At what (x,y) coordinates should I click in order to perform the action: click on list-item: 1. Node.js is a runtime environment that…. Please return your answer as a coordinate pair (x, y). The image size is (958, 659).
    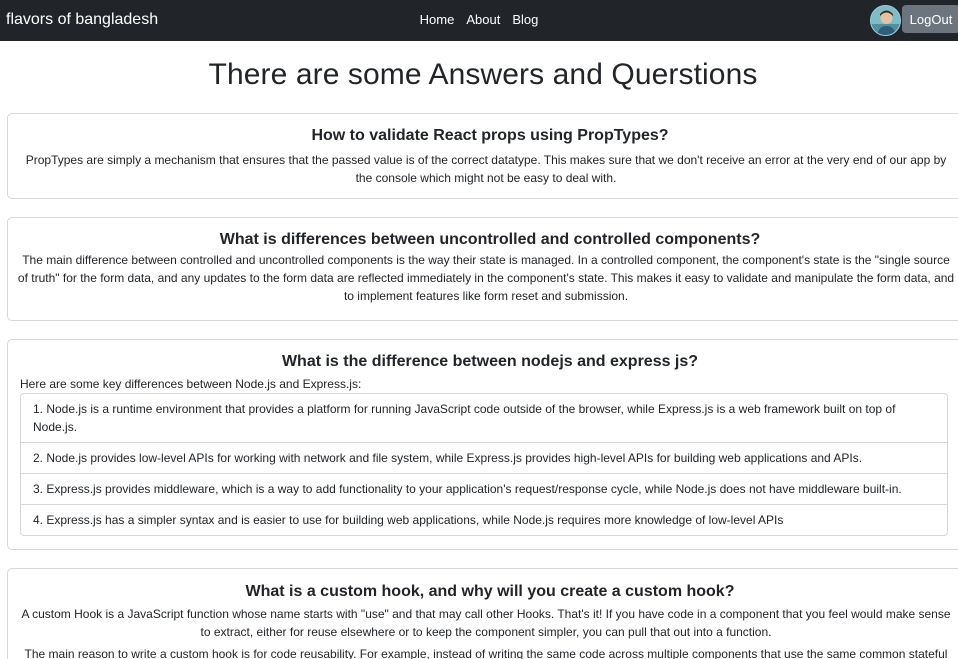
    Looking at the image, I should click on (464, 418).